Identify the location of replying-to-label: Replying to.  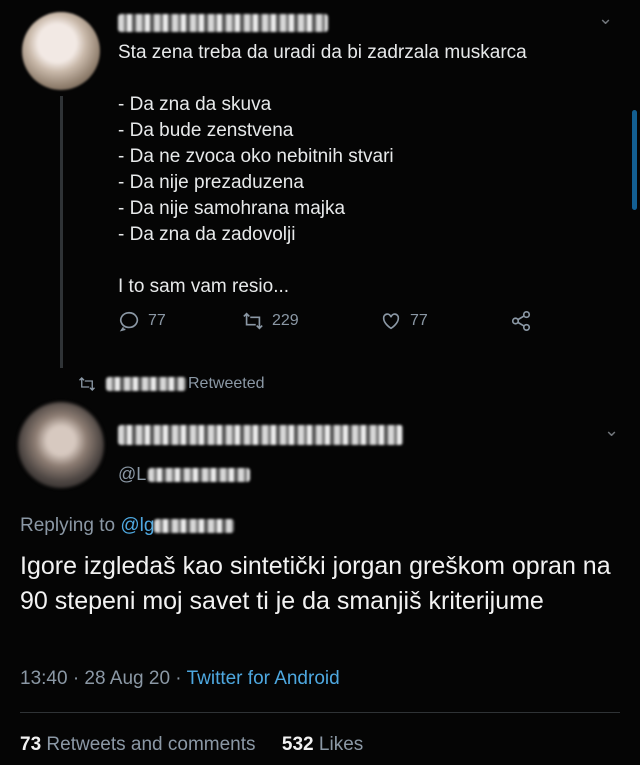
(68, 525).